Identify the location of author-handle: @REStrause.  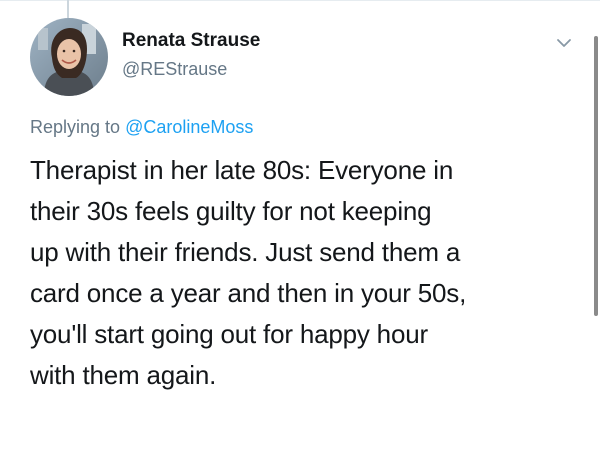
(191, 69).